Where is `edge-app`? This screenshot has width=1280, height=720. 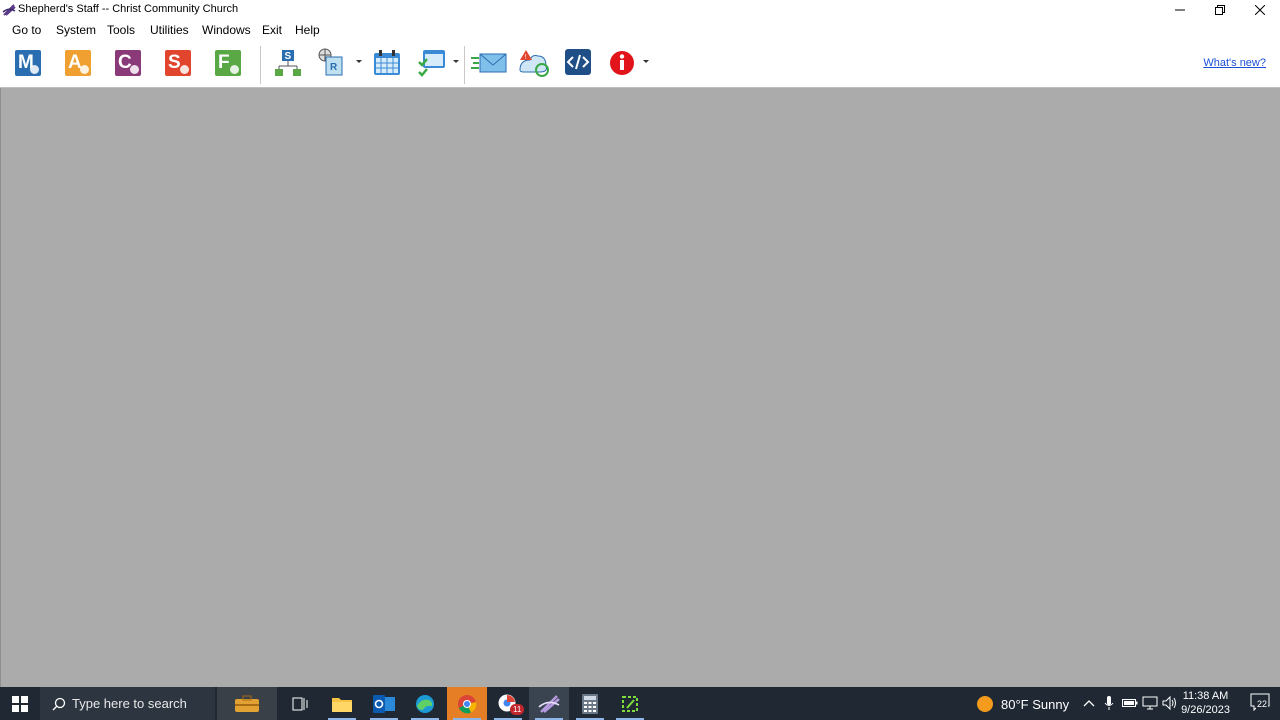 edge-app is located at coordinates (425, 703).